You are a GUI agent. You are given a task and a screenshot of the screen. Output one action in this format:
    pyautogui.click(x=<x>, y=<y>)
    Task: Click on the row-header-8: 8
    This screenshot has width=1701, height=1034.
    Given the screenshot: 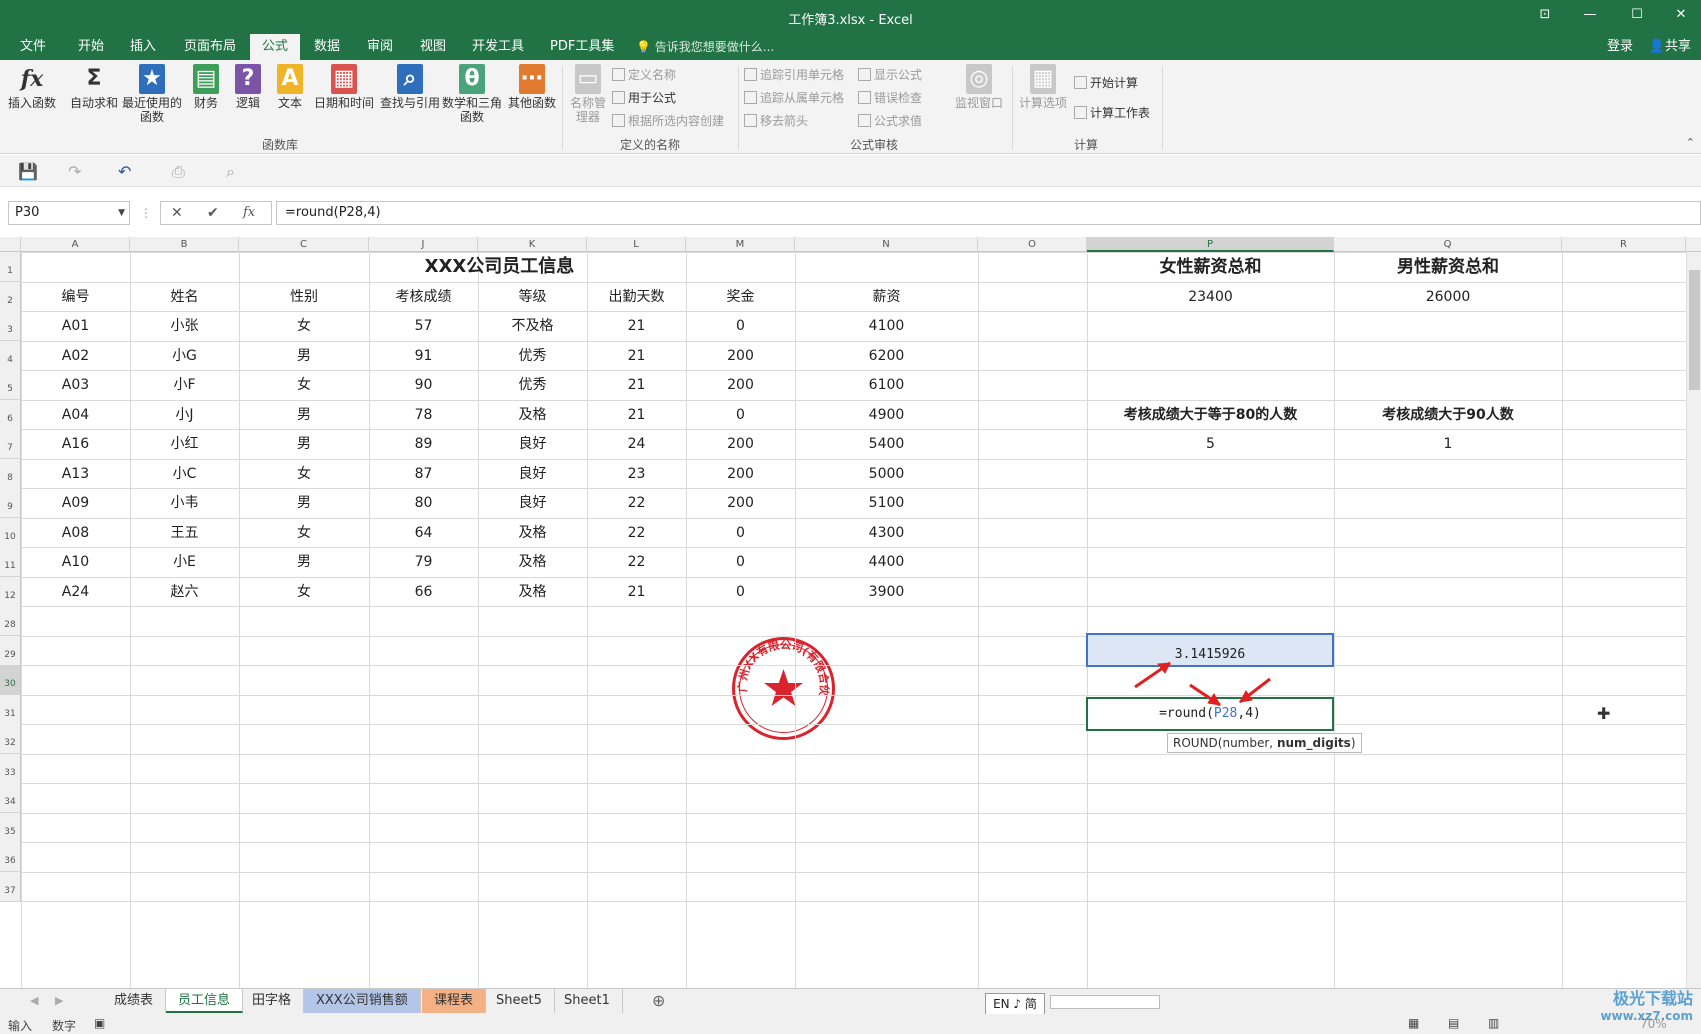 What is the action you would take?
    pyautogui.click(x=10, y=474)
    